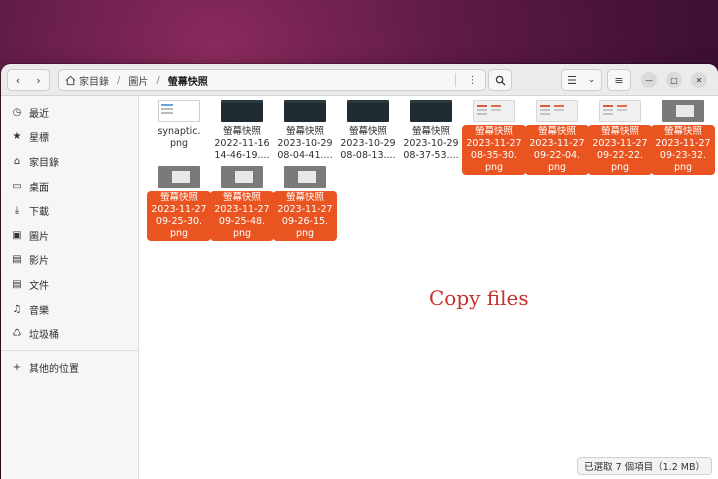 The width and height of the screenshot is (718, 479). What do you see at coordinates (69, 260) in the screenshot?
I see `sidebar-item-videos: ▤ 影片` at bounding box center [69, 260].